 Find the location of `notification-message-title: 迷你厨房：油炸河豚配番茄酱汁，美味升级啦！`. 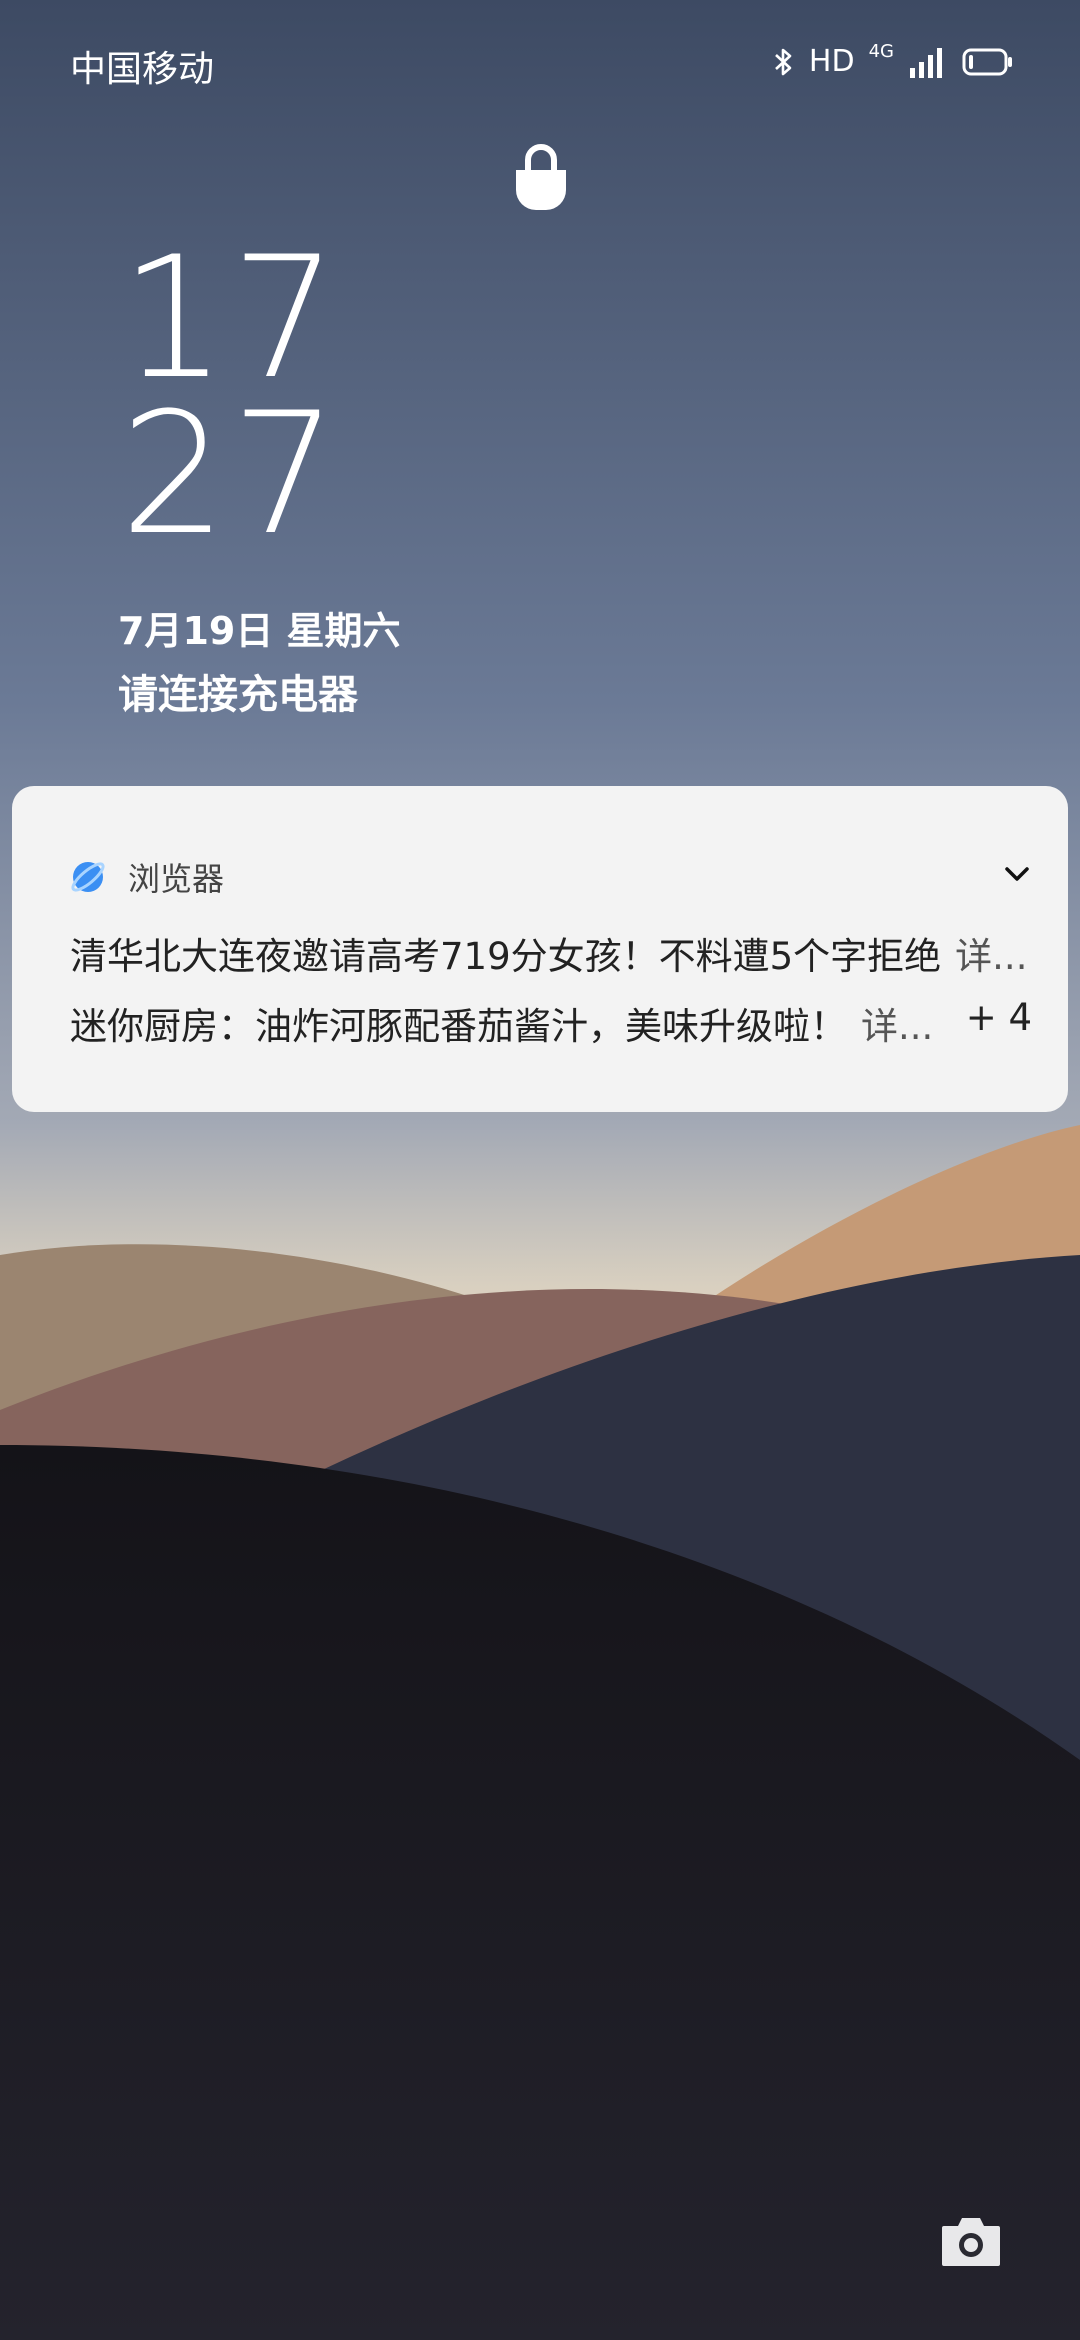

notification-message-title: 迷你厨房：油炸河豚配番茄酱汁，美味升级啦！ is located at coordinates (458, 1026).